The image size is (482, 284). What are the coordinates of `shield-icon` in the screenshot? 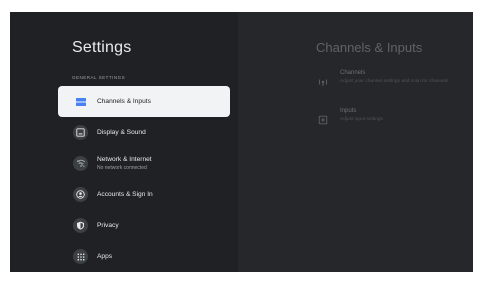 It's located at (80, 225).